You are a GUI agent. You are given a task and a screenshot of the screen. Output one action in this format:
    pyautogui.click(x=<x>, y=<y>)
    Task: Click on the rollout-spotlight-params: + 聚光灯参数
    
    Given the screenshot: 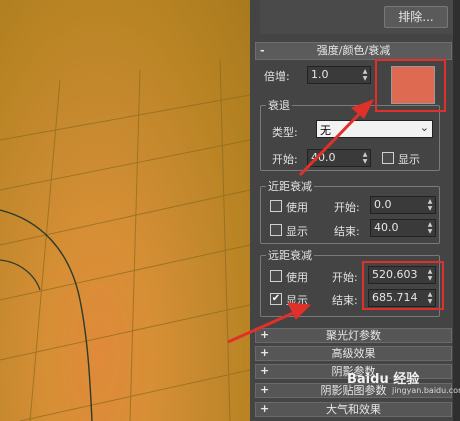 What is the action you would take?
    pyautogui.click(x=353, y=335)
    